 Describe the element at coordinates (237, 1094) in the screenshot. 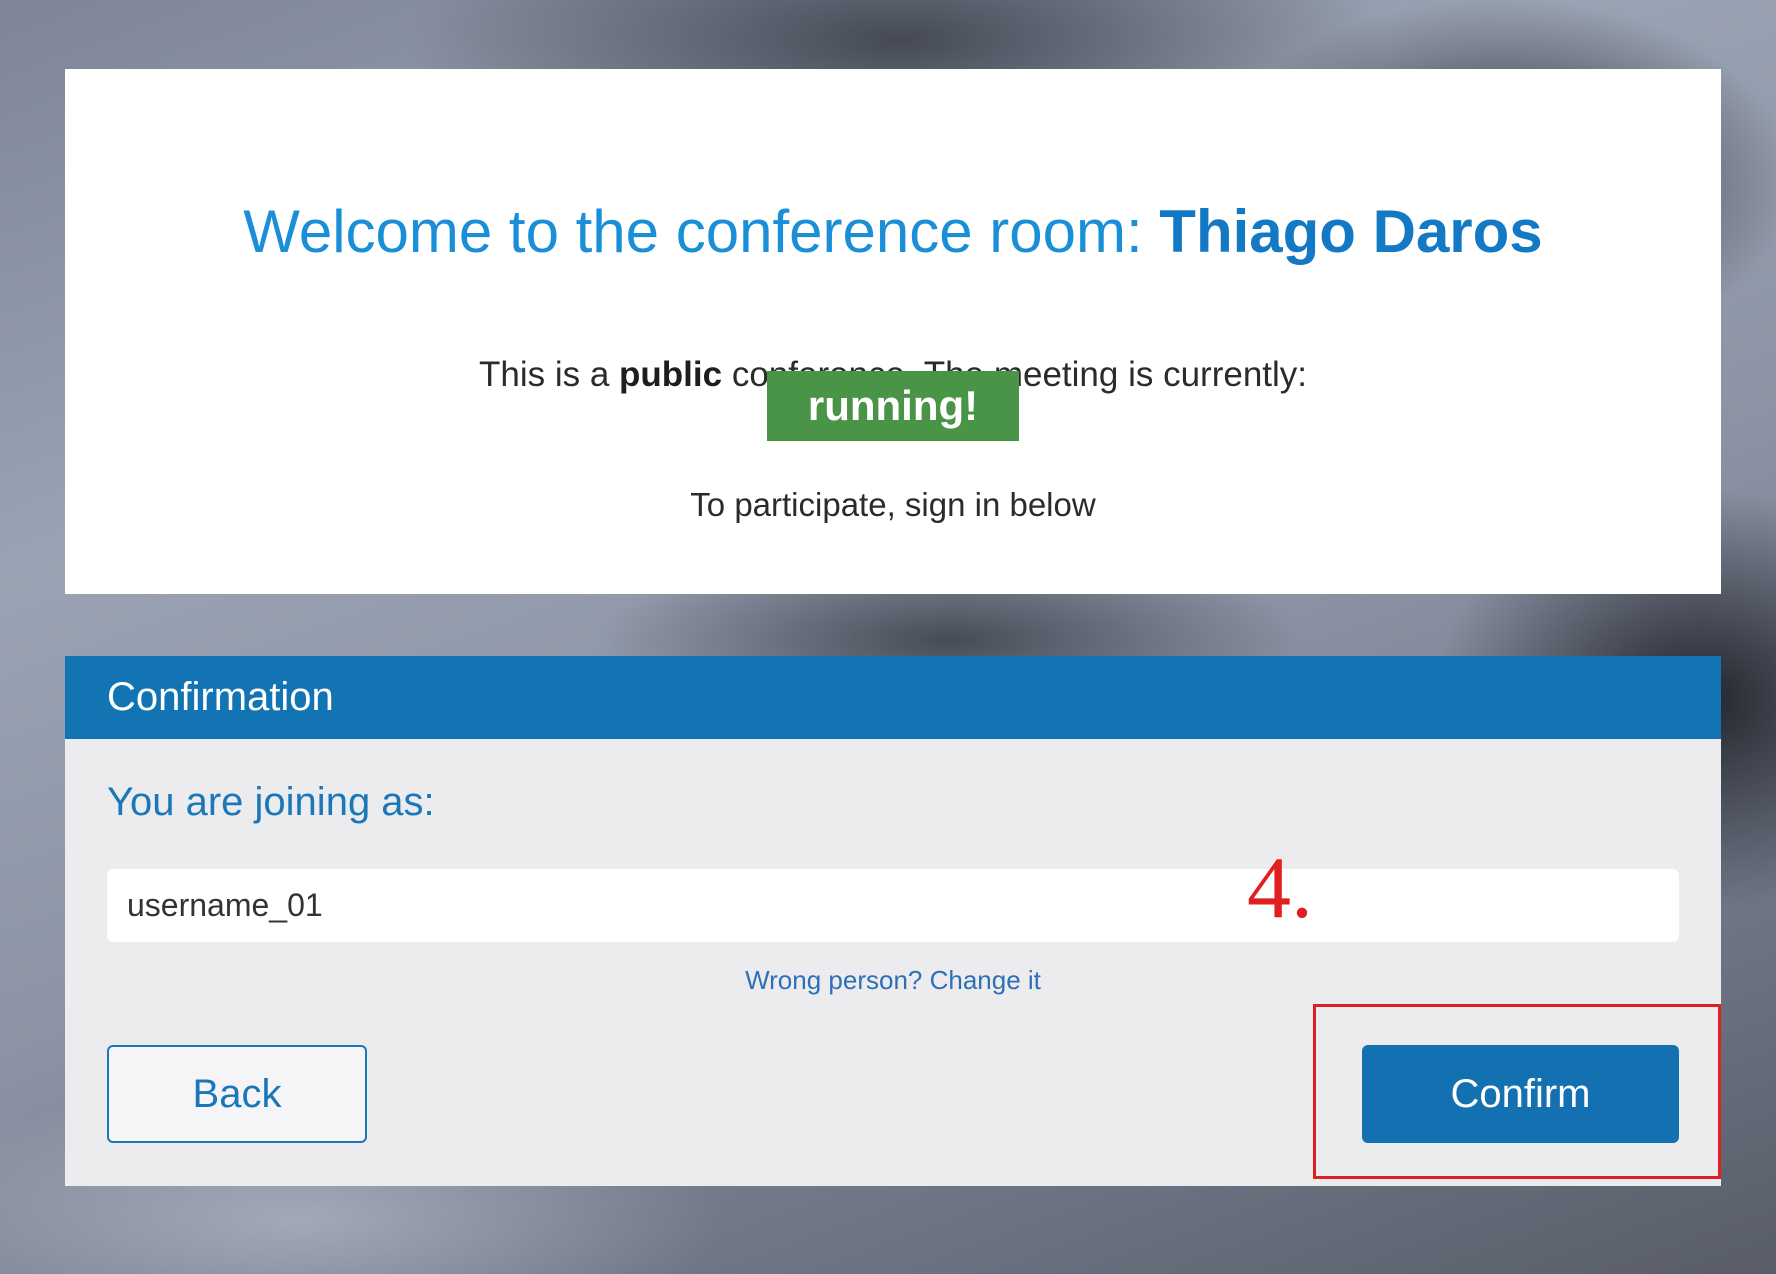

I see `back-button: Back` at that location.